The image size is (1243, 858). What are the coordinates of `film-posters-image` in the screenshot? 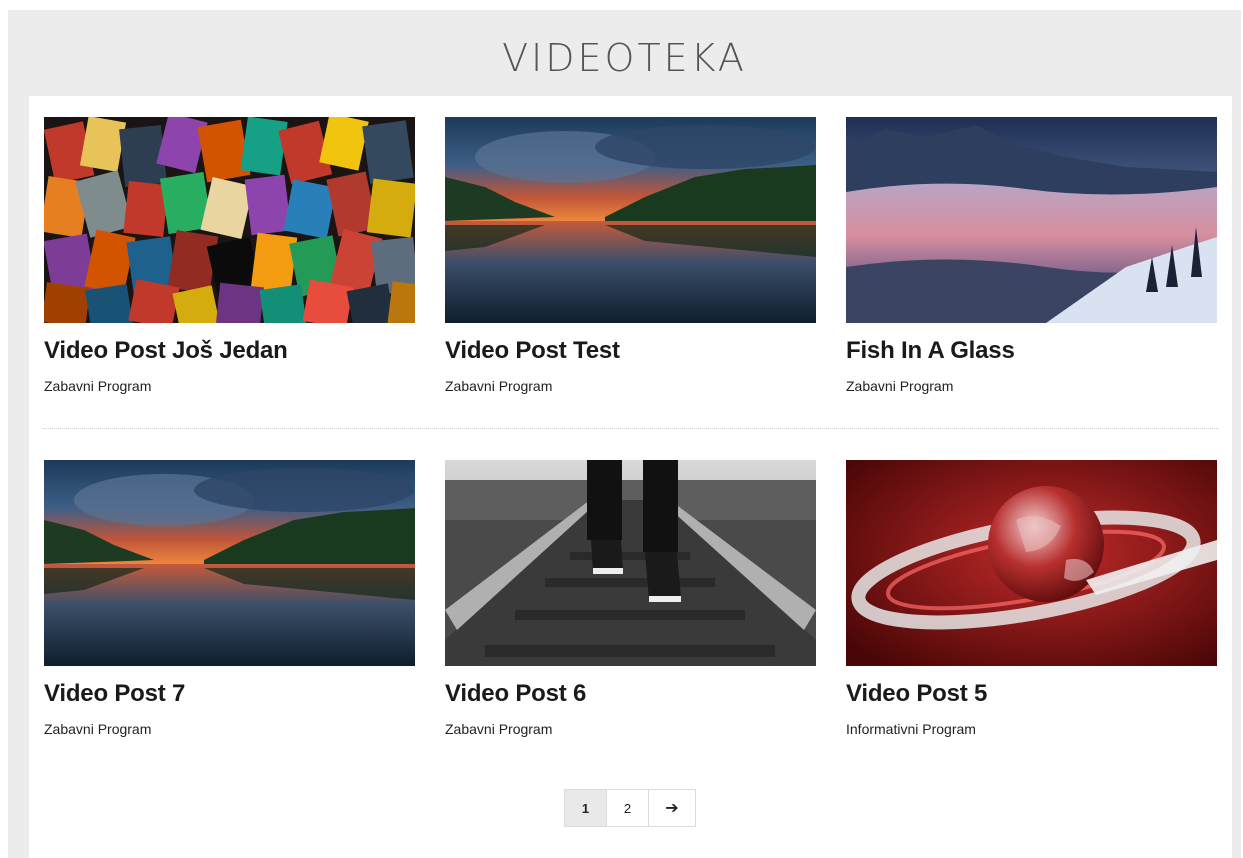 It's located at (229, 220).